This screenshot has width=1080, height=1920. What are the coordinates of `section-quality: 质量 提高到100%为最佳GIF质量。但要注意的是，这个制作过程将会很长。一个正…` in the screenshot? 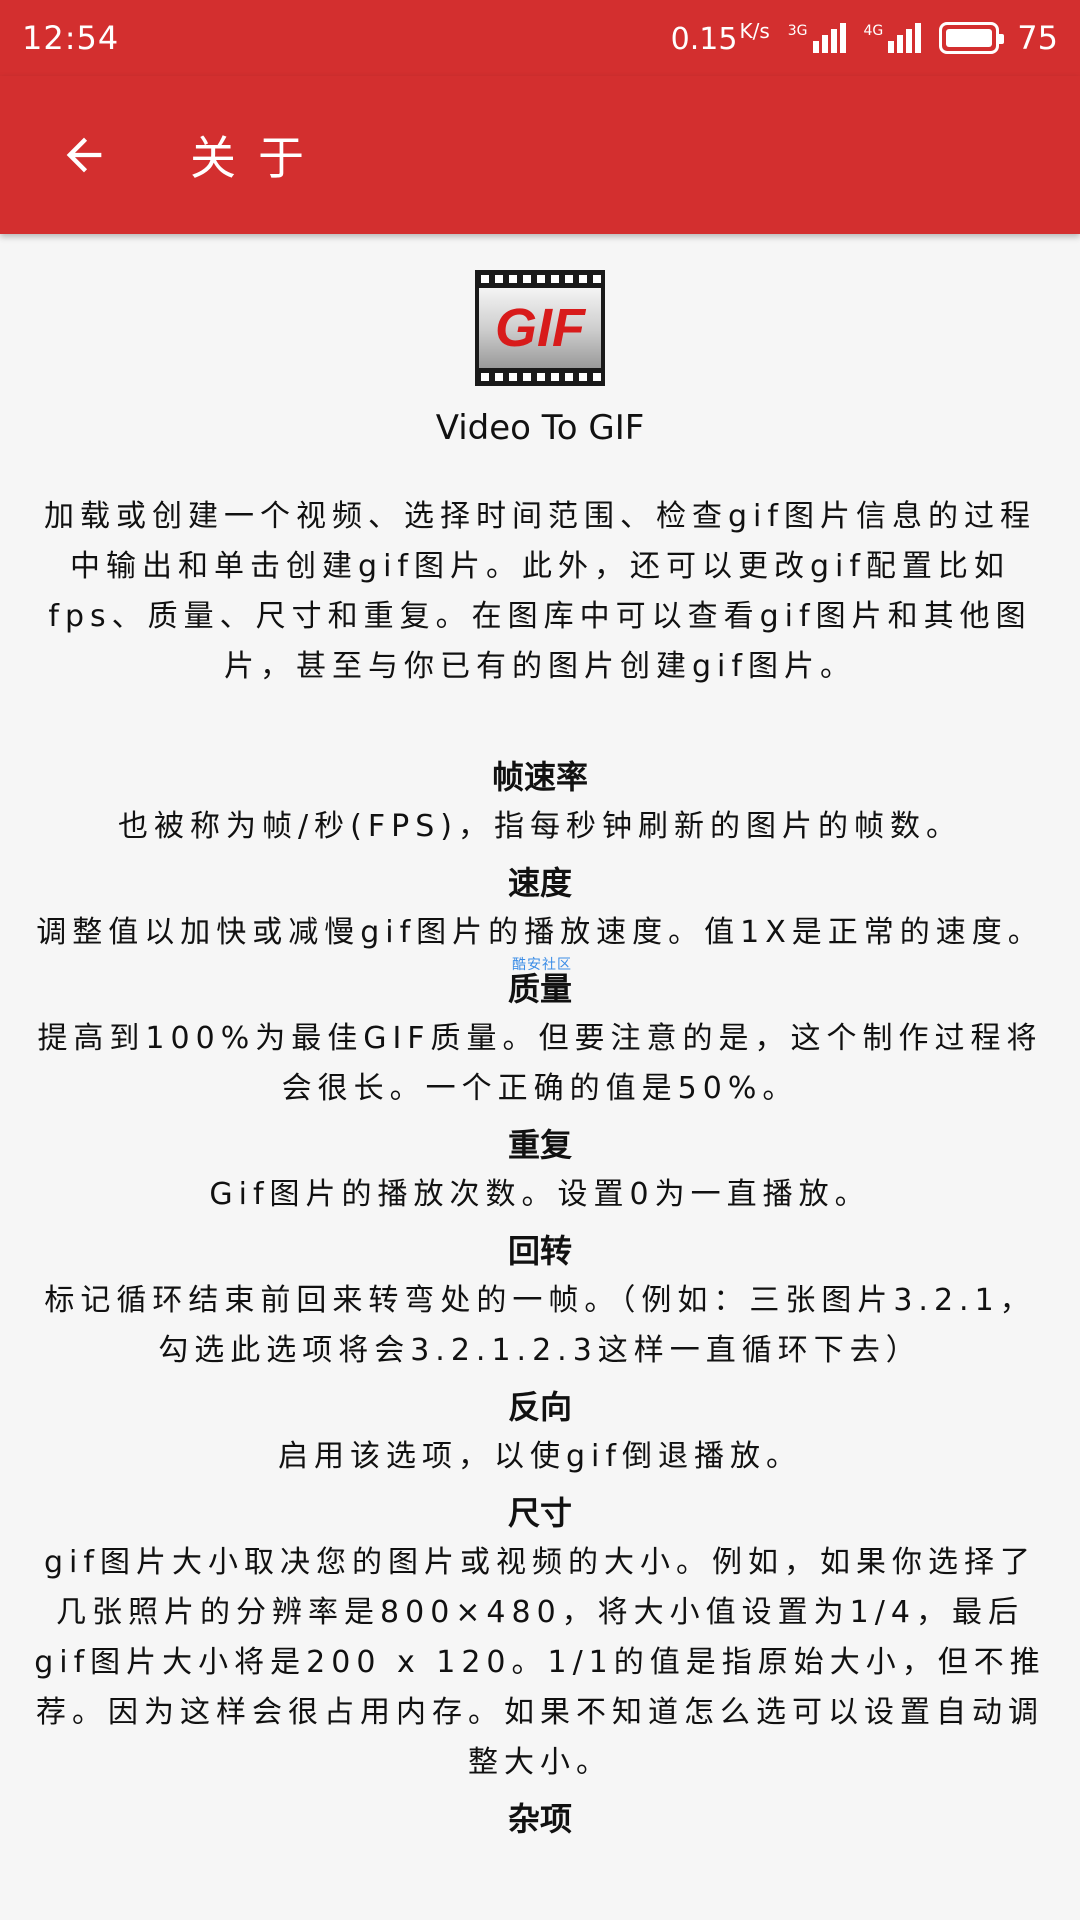 It's located at (540, 1039).